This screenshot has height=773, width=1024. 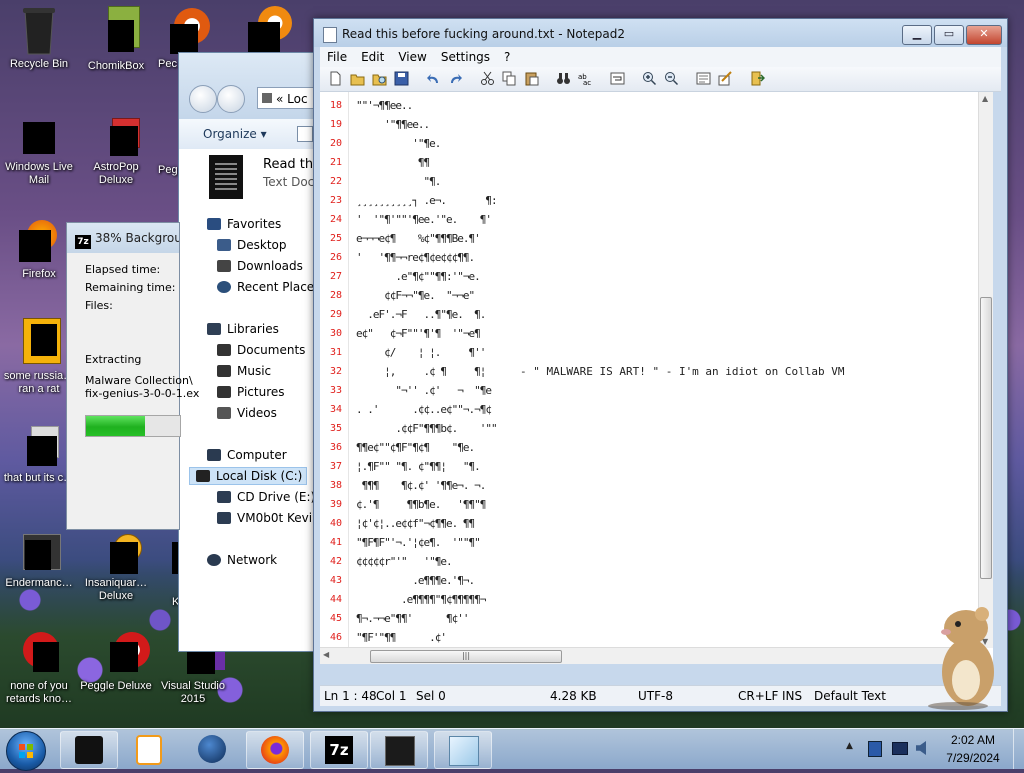 I want to click on line-text: "¬'' .¢' ¬ "¶e, so click(x=424, y=390).